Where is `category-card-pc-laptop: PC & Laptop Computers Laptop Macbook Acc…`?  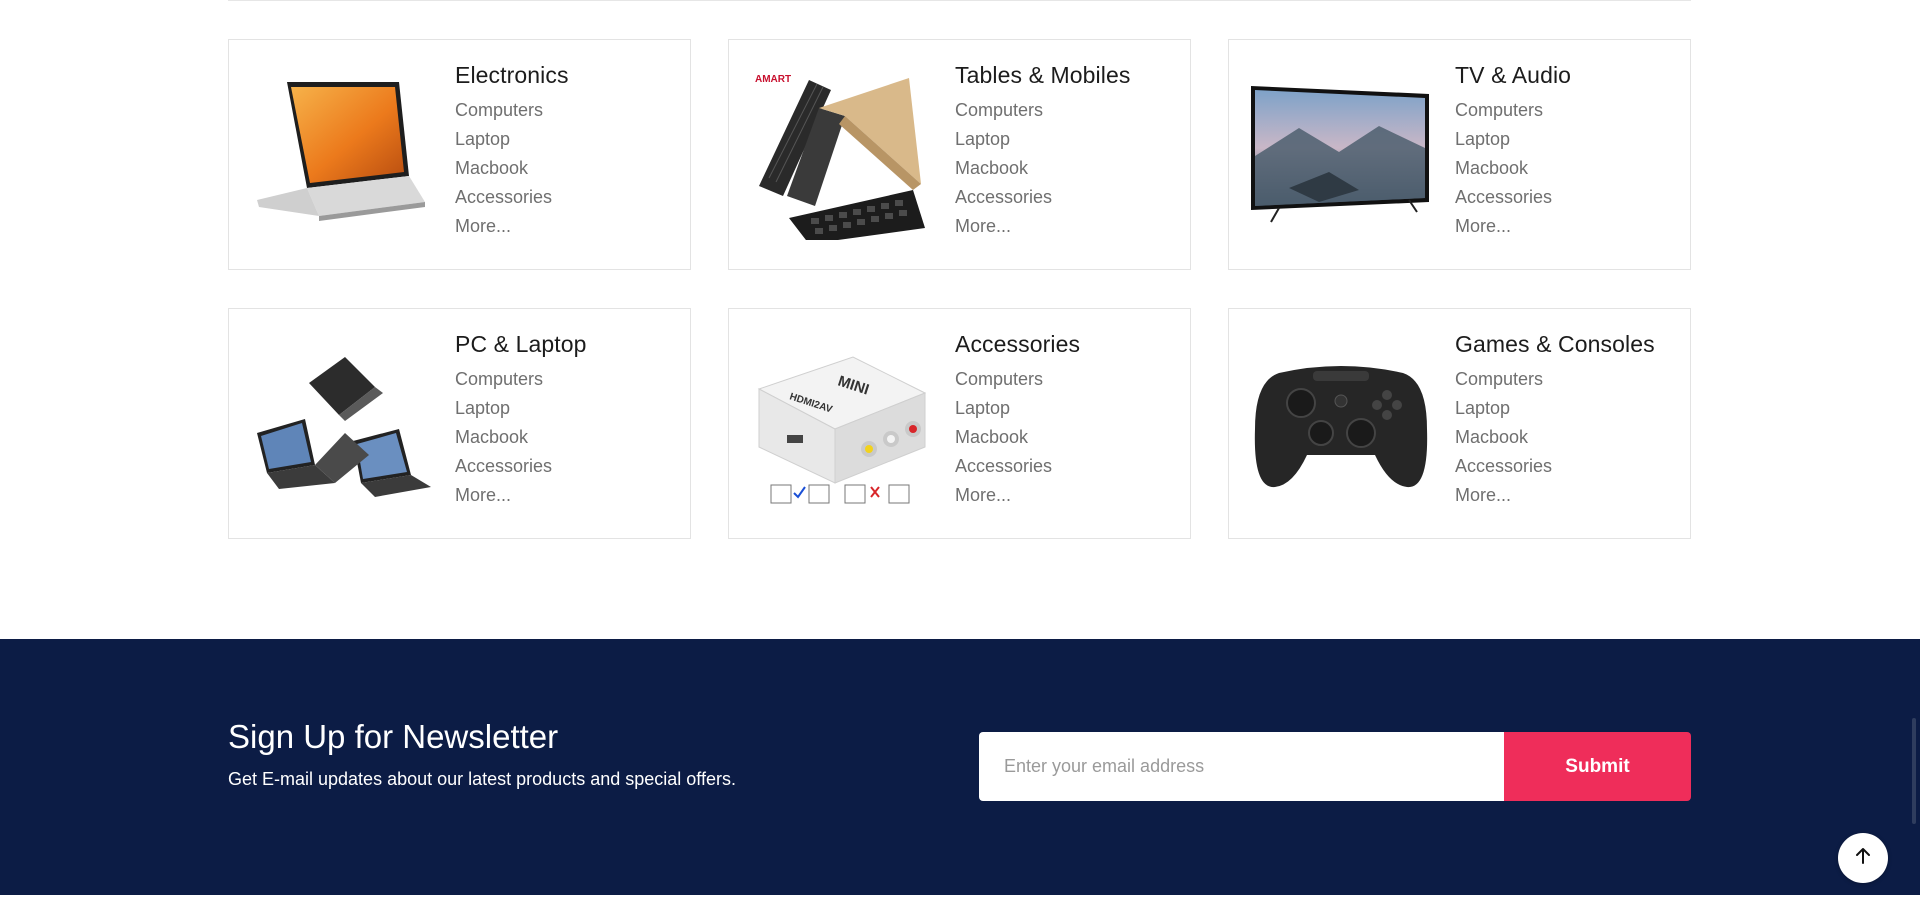
category-card-pc-laptop: PC & Laptop Computers Laptop Macbook Acc… is located at coordinates (459, 423).